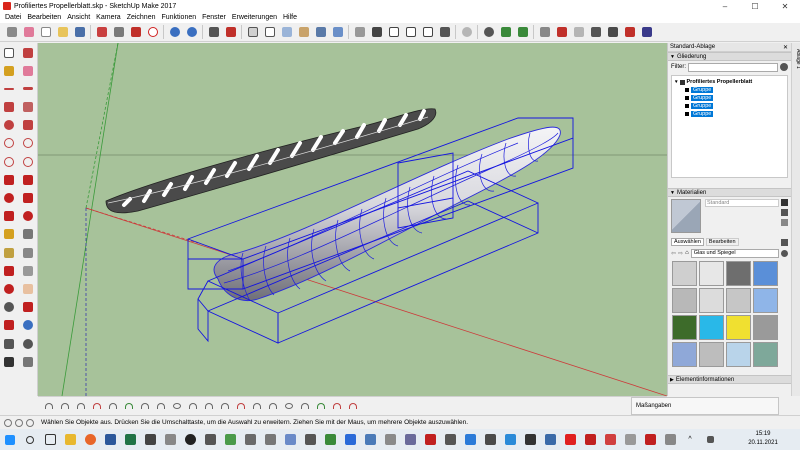  What do you see at coordinates (272, 406) in the screenshot?
I see `segment-icon` at bounding box center [272, 406].